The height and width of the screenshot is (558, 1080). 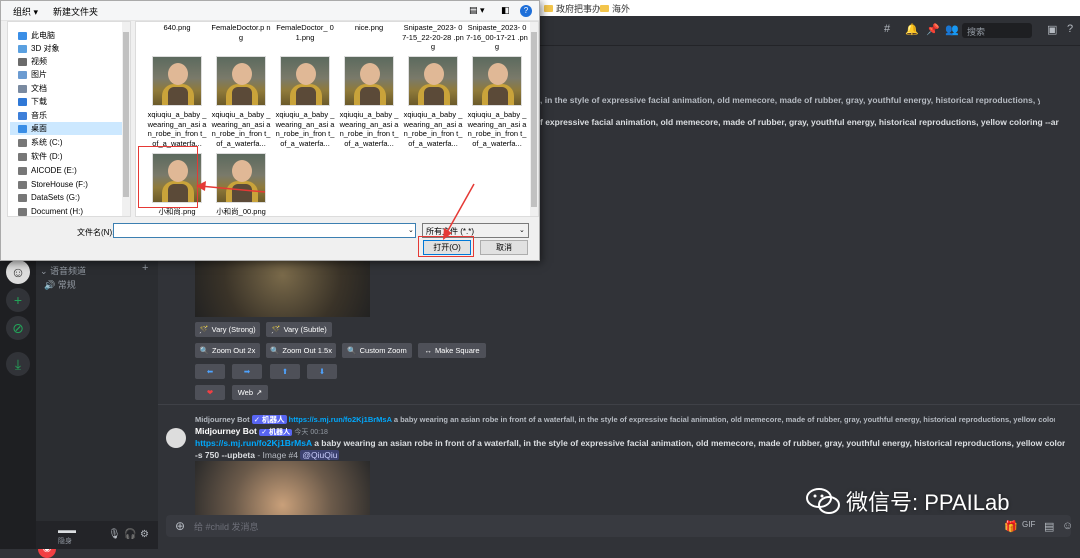 What do you see at coordinates (322, 371) in the screenshot?
I see `pan-down-button: ⬇` at bounding box center [322, 371].